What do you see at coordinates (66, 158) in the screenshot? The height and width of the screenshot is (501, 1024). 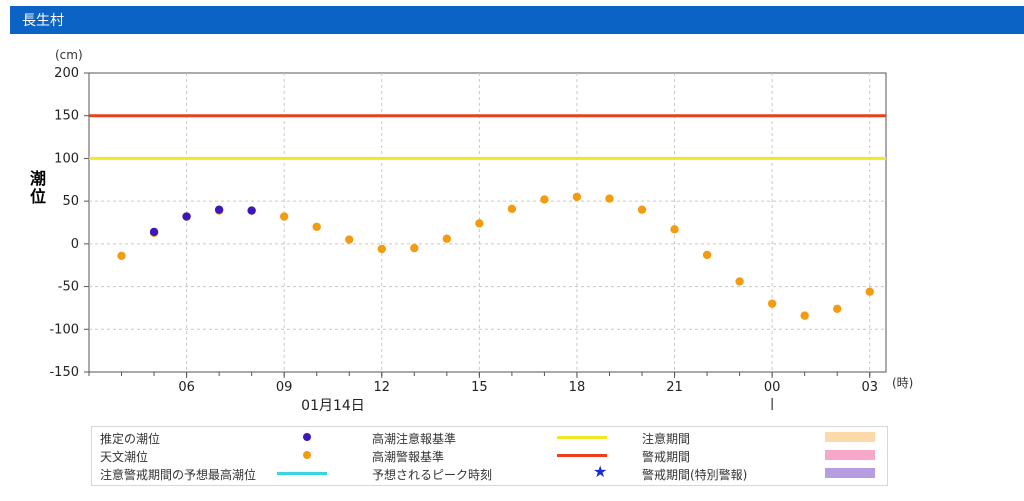 I see `y-tick-label: 100` at bounding box center [66, 158].